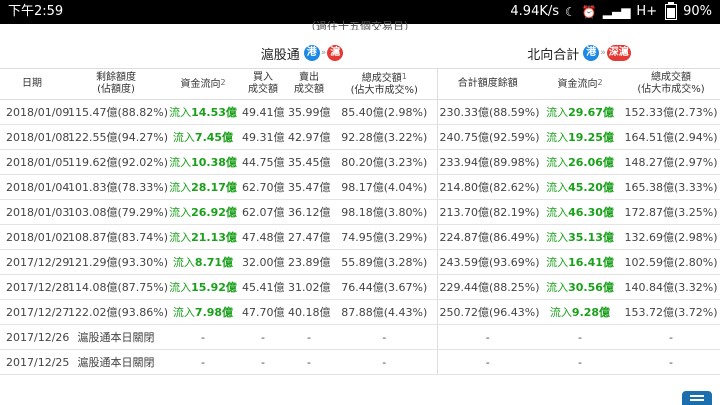 The image size is (720, 405). I want to click on cell-capital-flow: 流入21.13億, so click(203, 237).